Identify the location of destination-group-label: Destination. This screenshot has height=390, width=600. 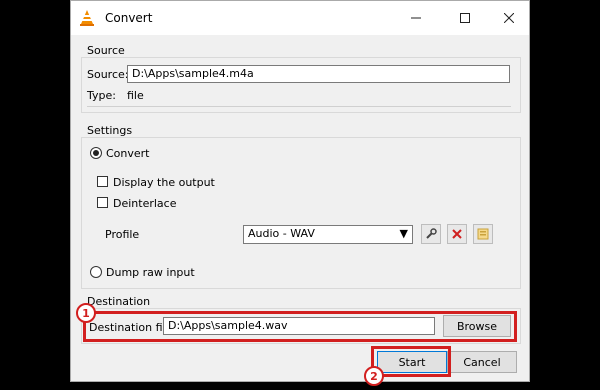
(119, 301).